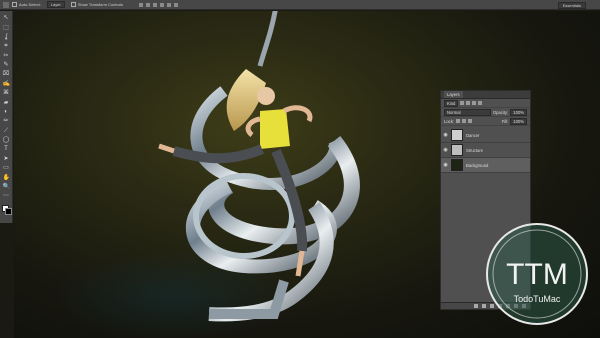  I want to click on eyedropper-tool-icon: ✎, so click(6, 65).